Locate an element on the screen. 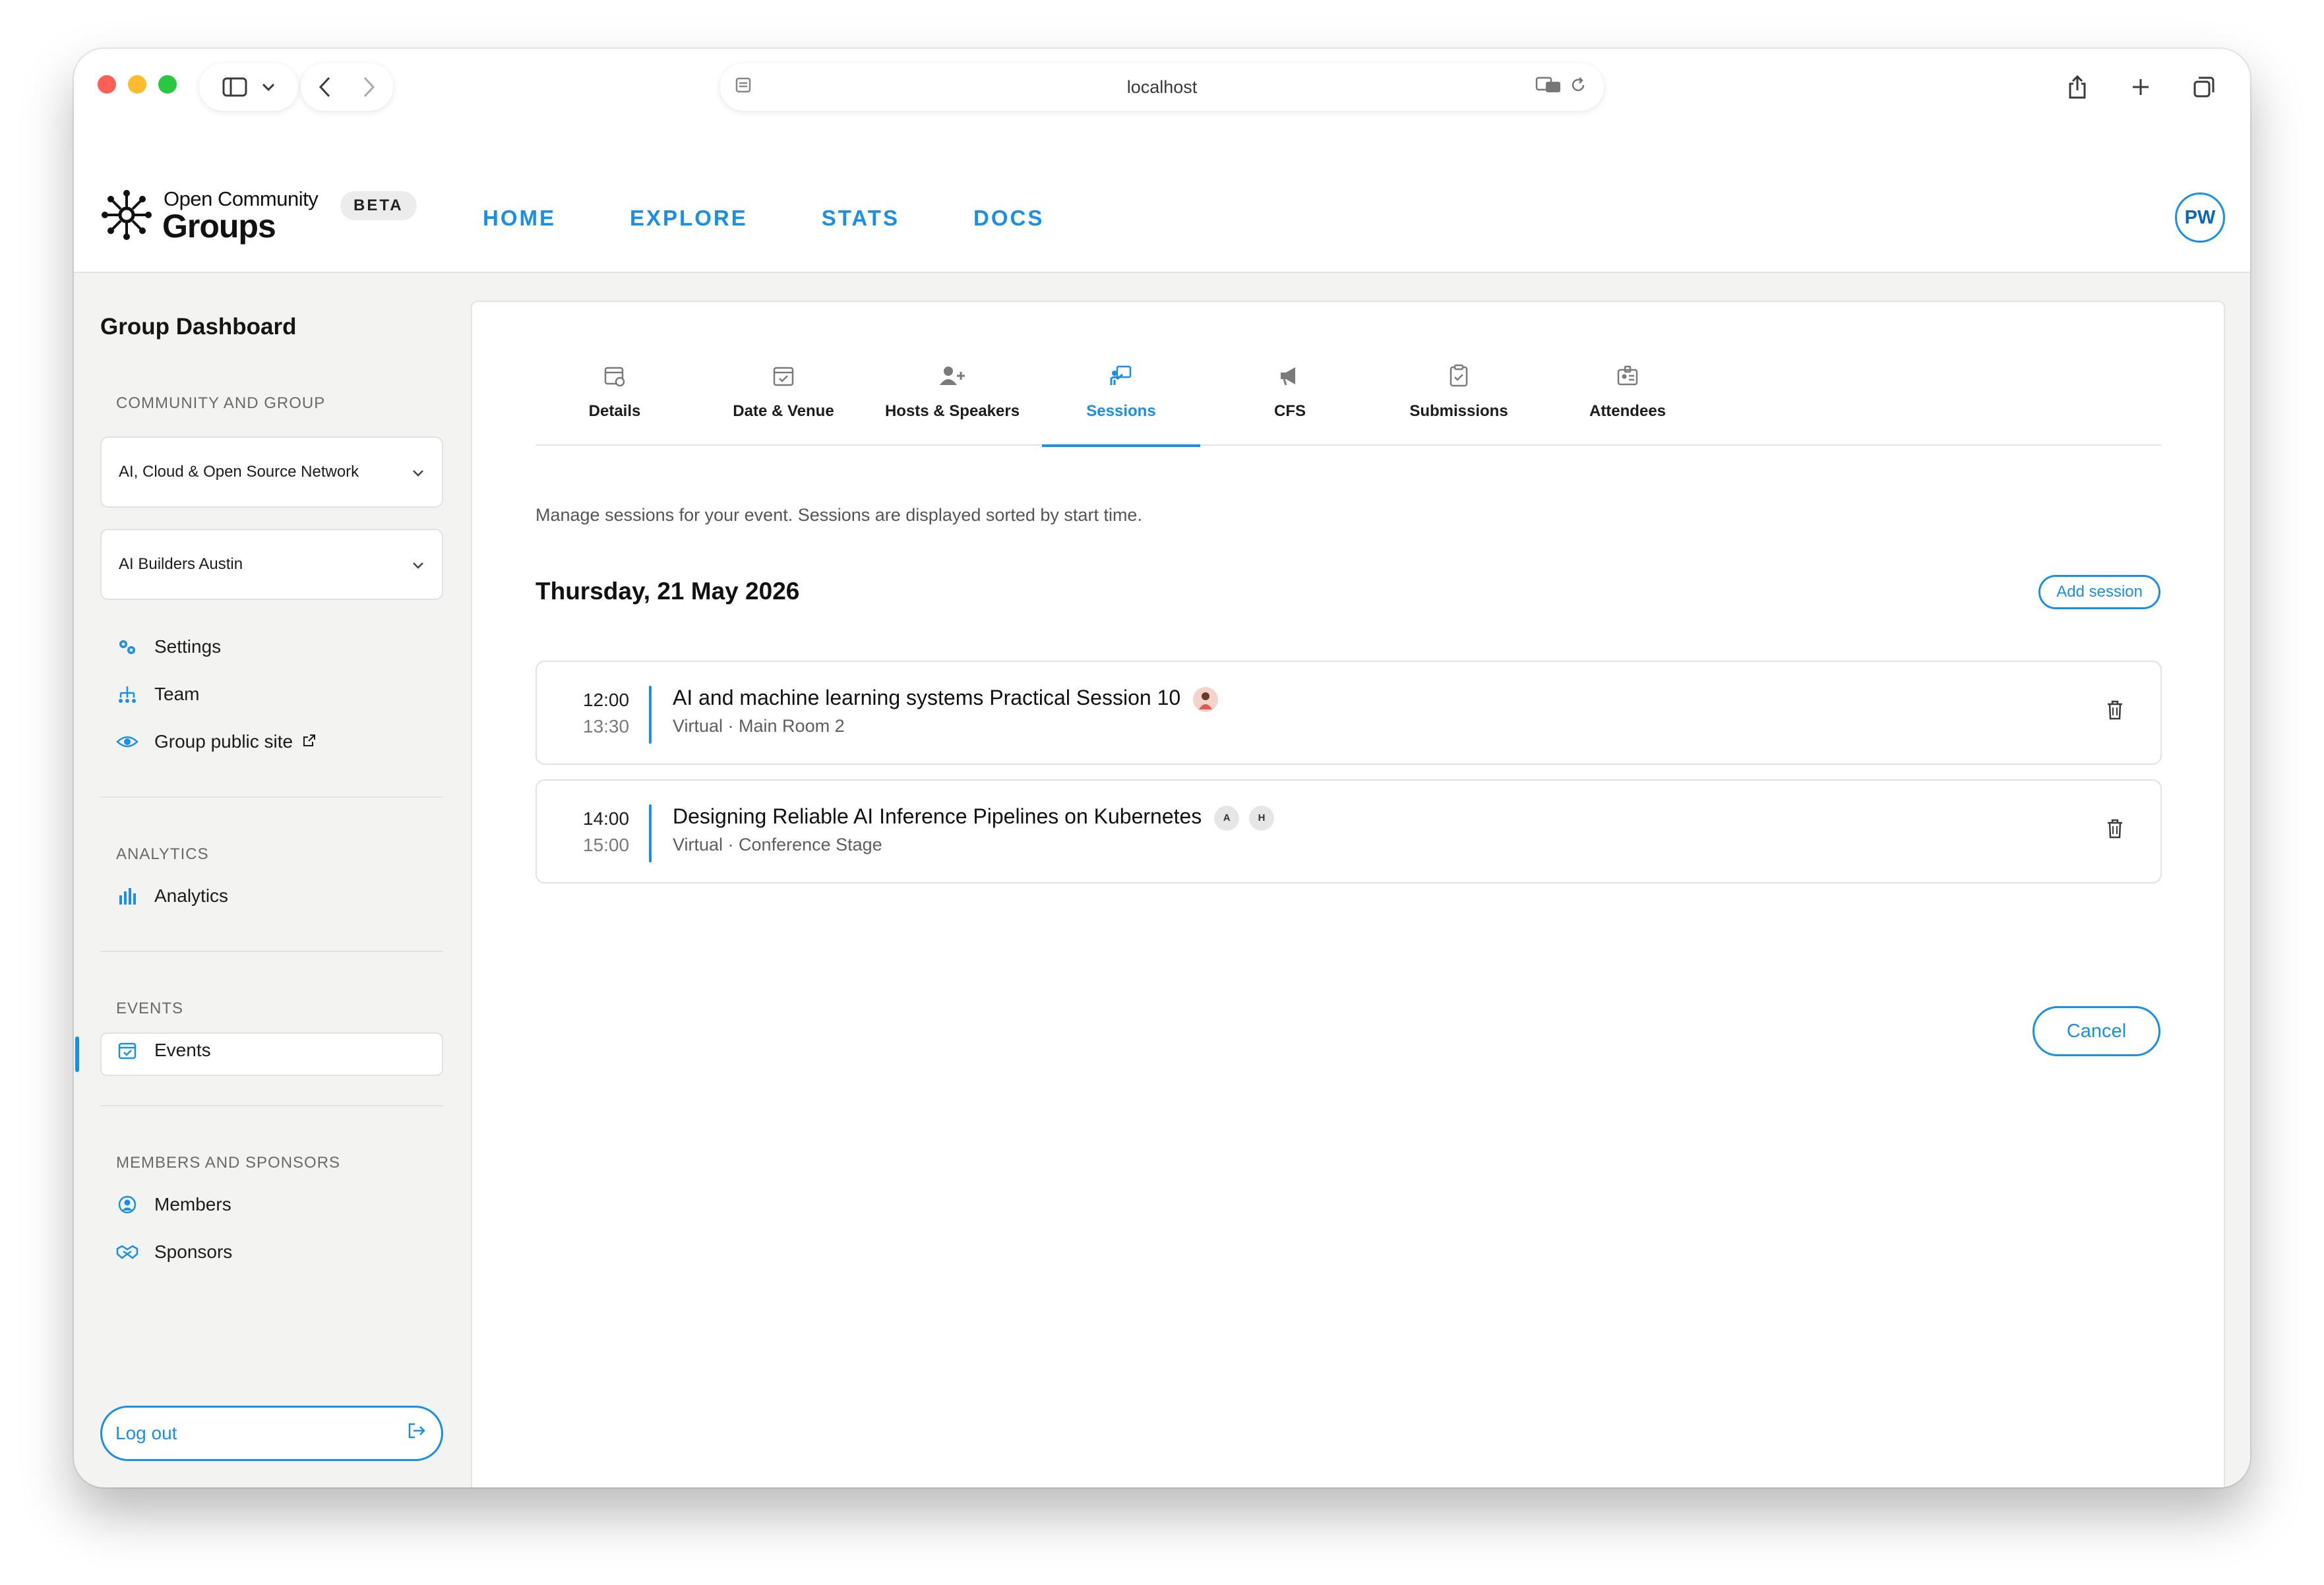  sidebar-item-sponsors: Sponsors is located at coordinates (174, 1252).